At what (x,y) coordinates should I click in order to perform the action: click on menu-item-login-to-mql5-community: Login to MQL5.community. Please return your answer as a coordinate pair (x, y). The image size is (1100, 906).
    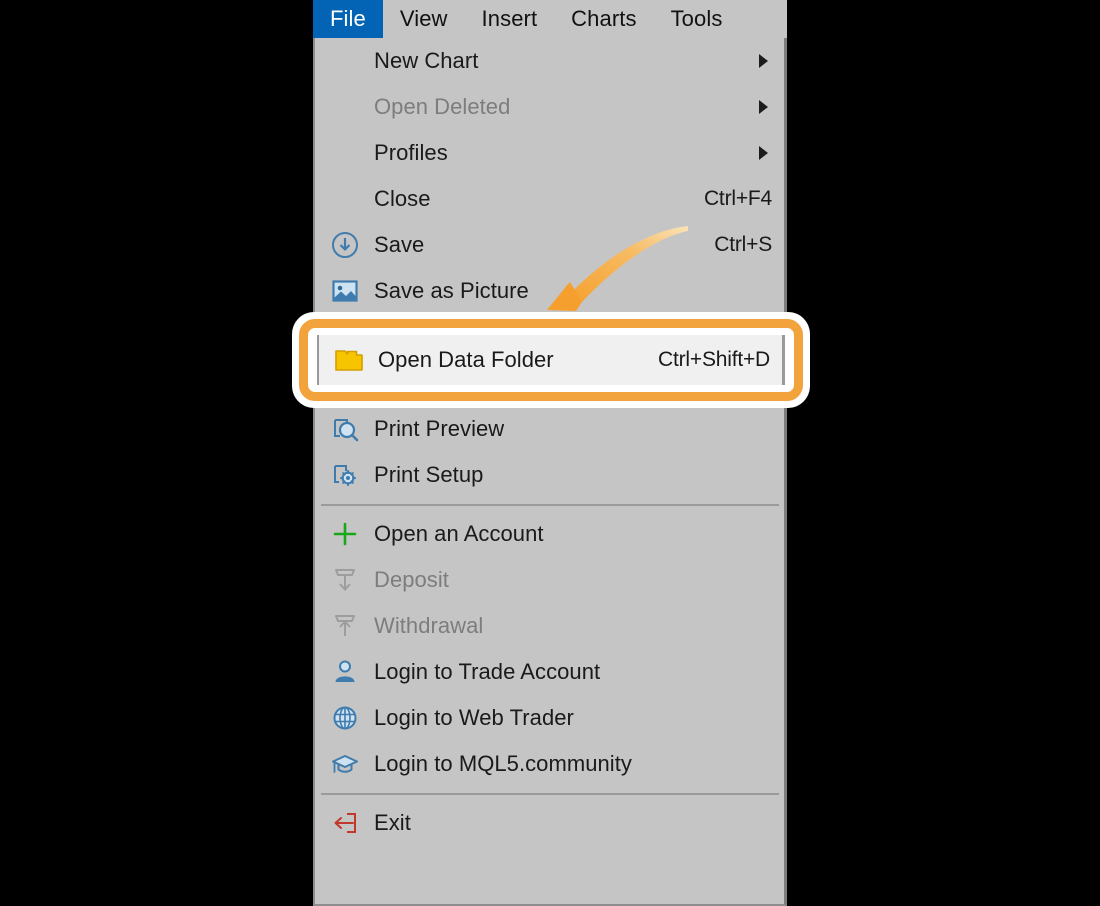
    Looking at the image, I should click on (549, 764).